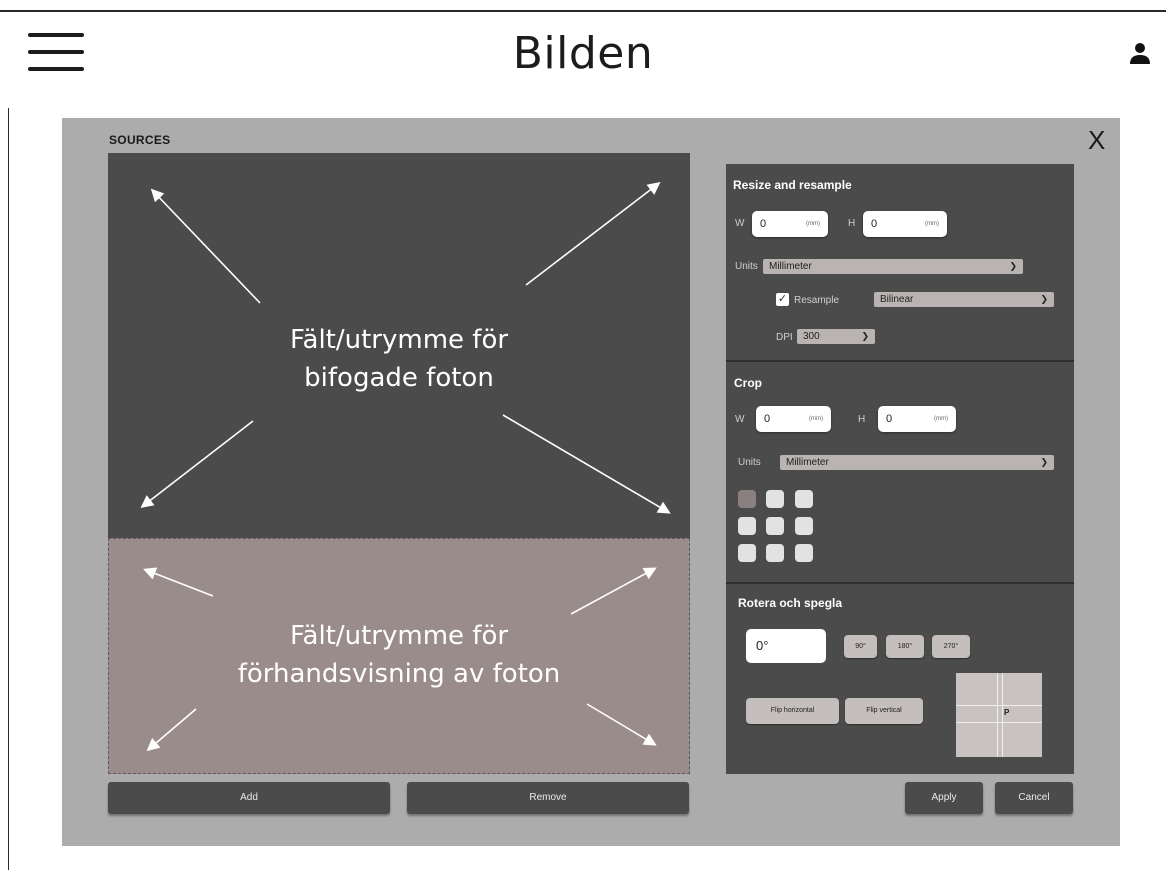  I want to click on crop-height-input: 0 (mm), so click(917, 419).